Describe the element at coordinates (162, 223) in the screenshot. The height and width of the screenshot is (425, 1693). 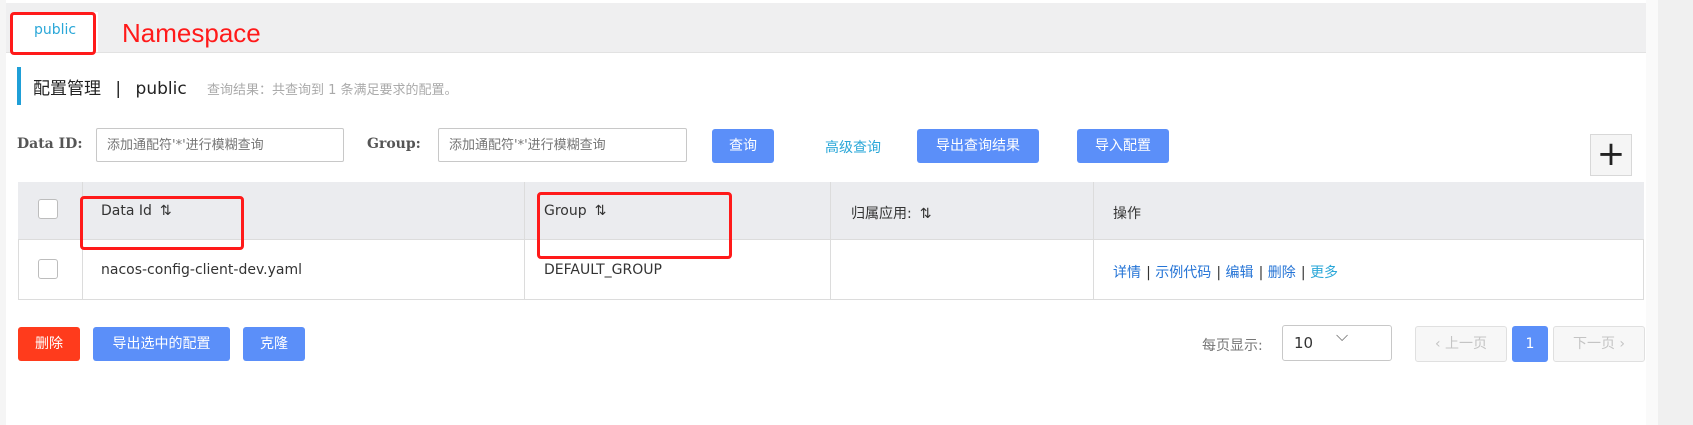
I see `annotation-box-data-id` at that location.